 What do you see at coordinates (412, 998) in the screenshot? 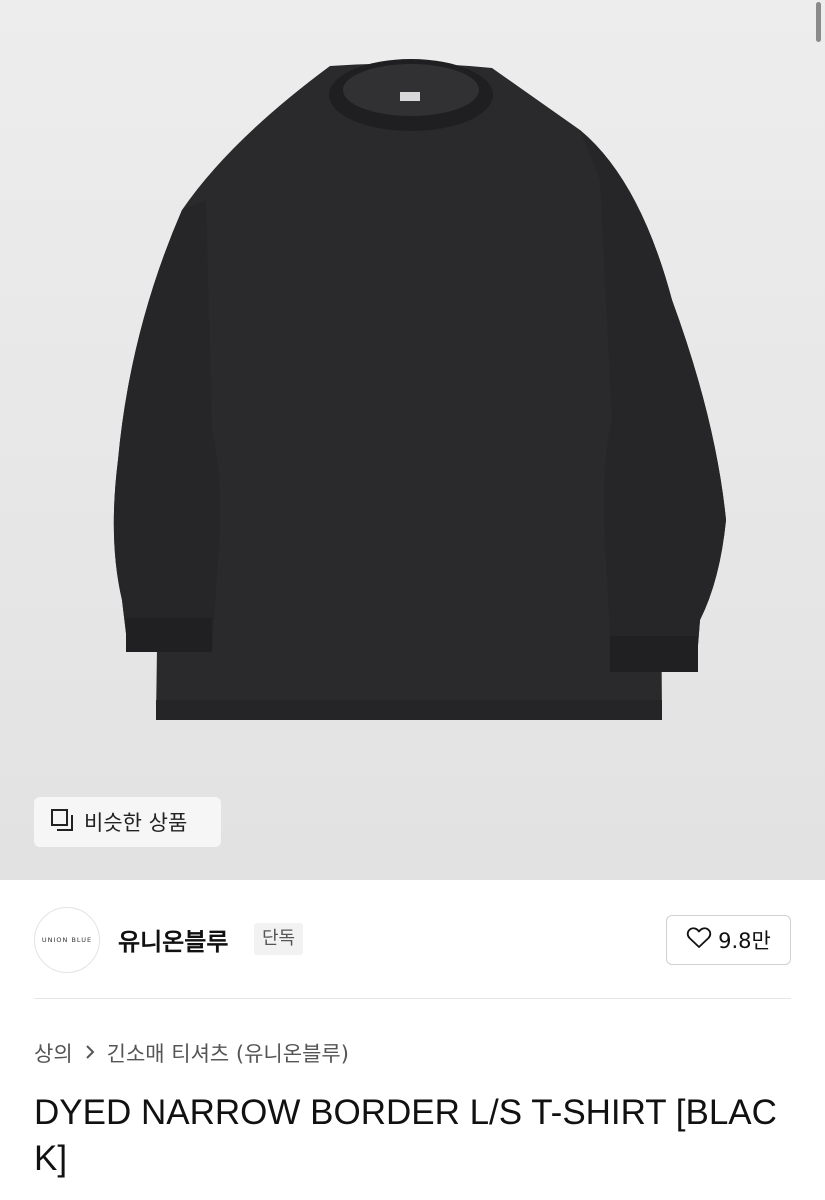
I see `divider` at bounding box center [412, 998].